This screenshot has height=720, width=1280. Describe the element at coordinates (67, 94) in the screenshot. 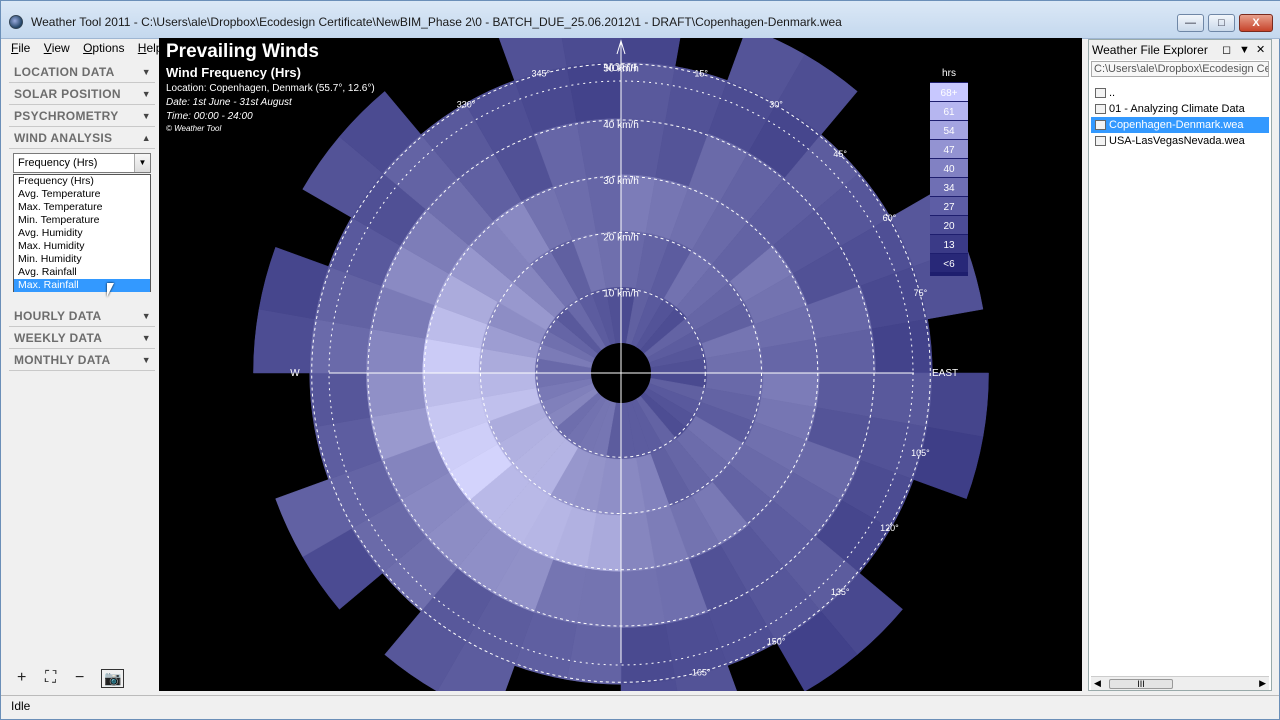

I see `section-label: SOLAR POSITION` at that location.